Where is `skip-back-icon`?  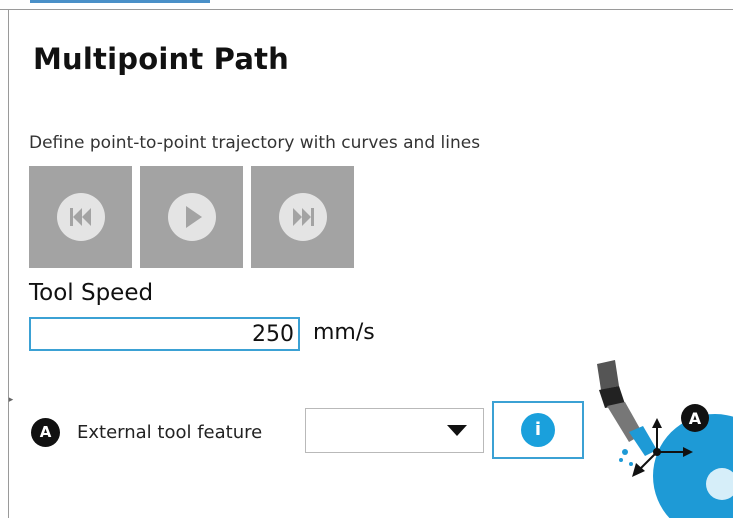 skip-back-icon is located at coordinates (80, 217).